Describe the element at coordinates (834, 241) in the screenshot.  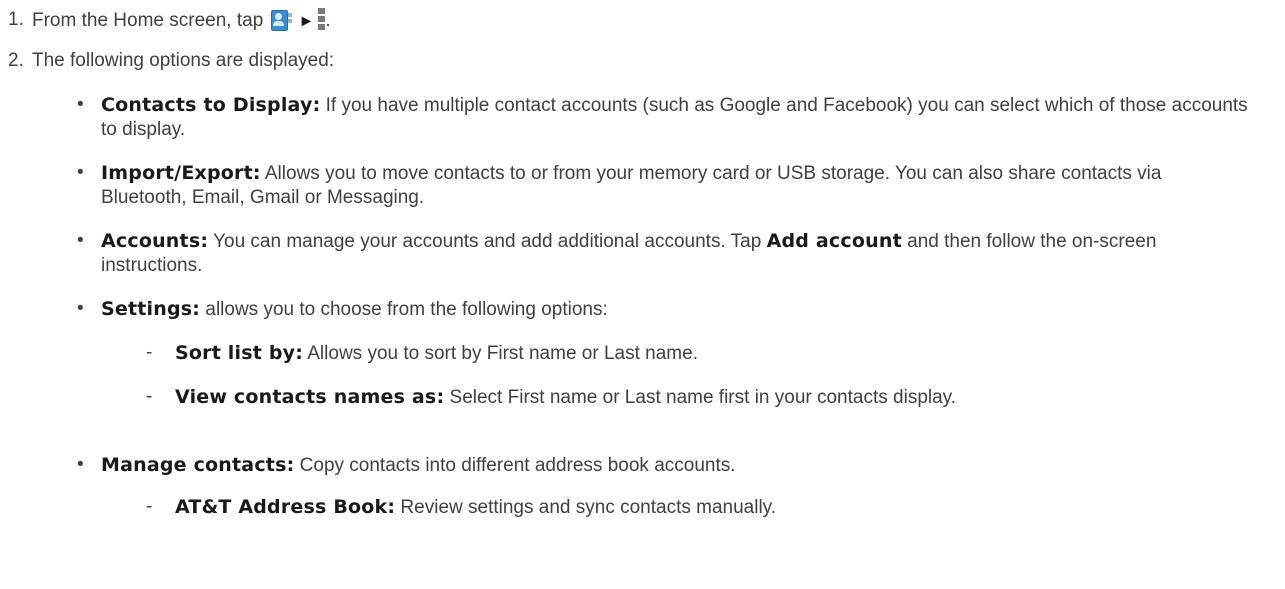
I see `add-account-label: Add account` at that location.